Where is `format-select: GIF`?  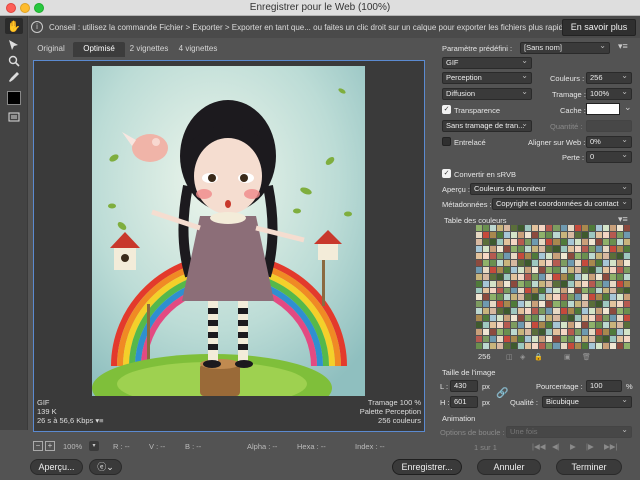 format-select: GIF is located at coordinates (487, 63).